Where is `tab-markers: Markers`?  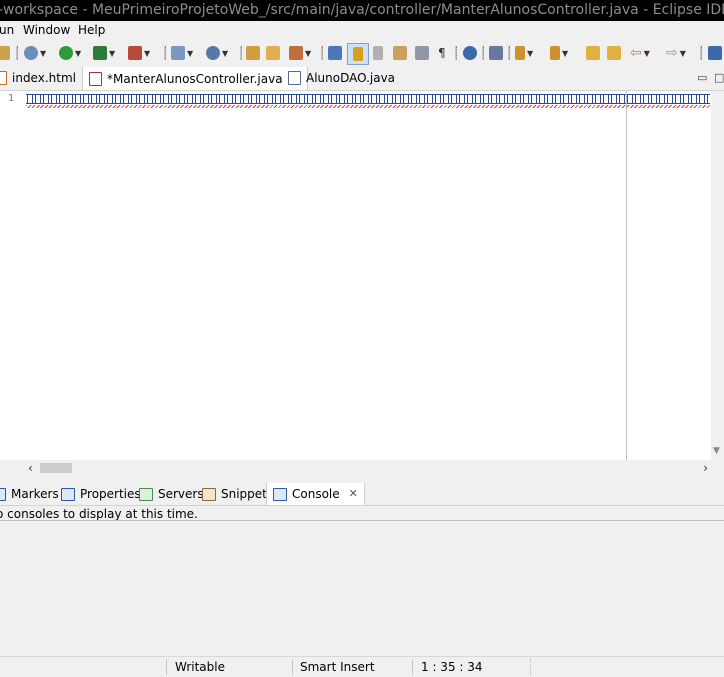 tab-markers: Markers is located at coordinates (29, 494).